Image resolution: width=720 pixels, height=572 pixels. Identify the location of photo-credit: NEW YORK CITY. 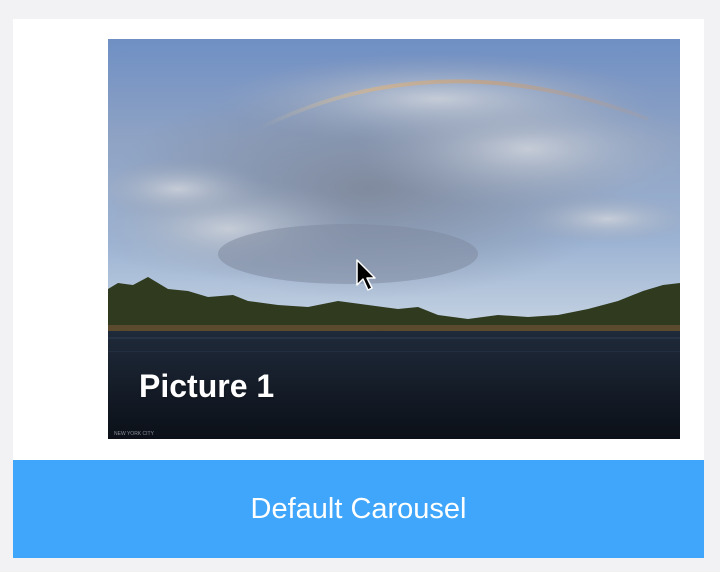
(134, 434).